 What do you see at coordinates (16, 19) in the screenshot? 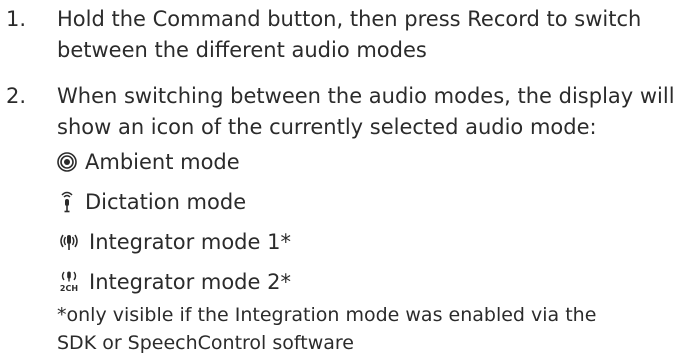
I see `step-number: 1.` at bounding box center [16, 19].